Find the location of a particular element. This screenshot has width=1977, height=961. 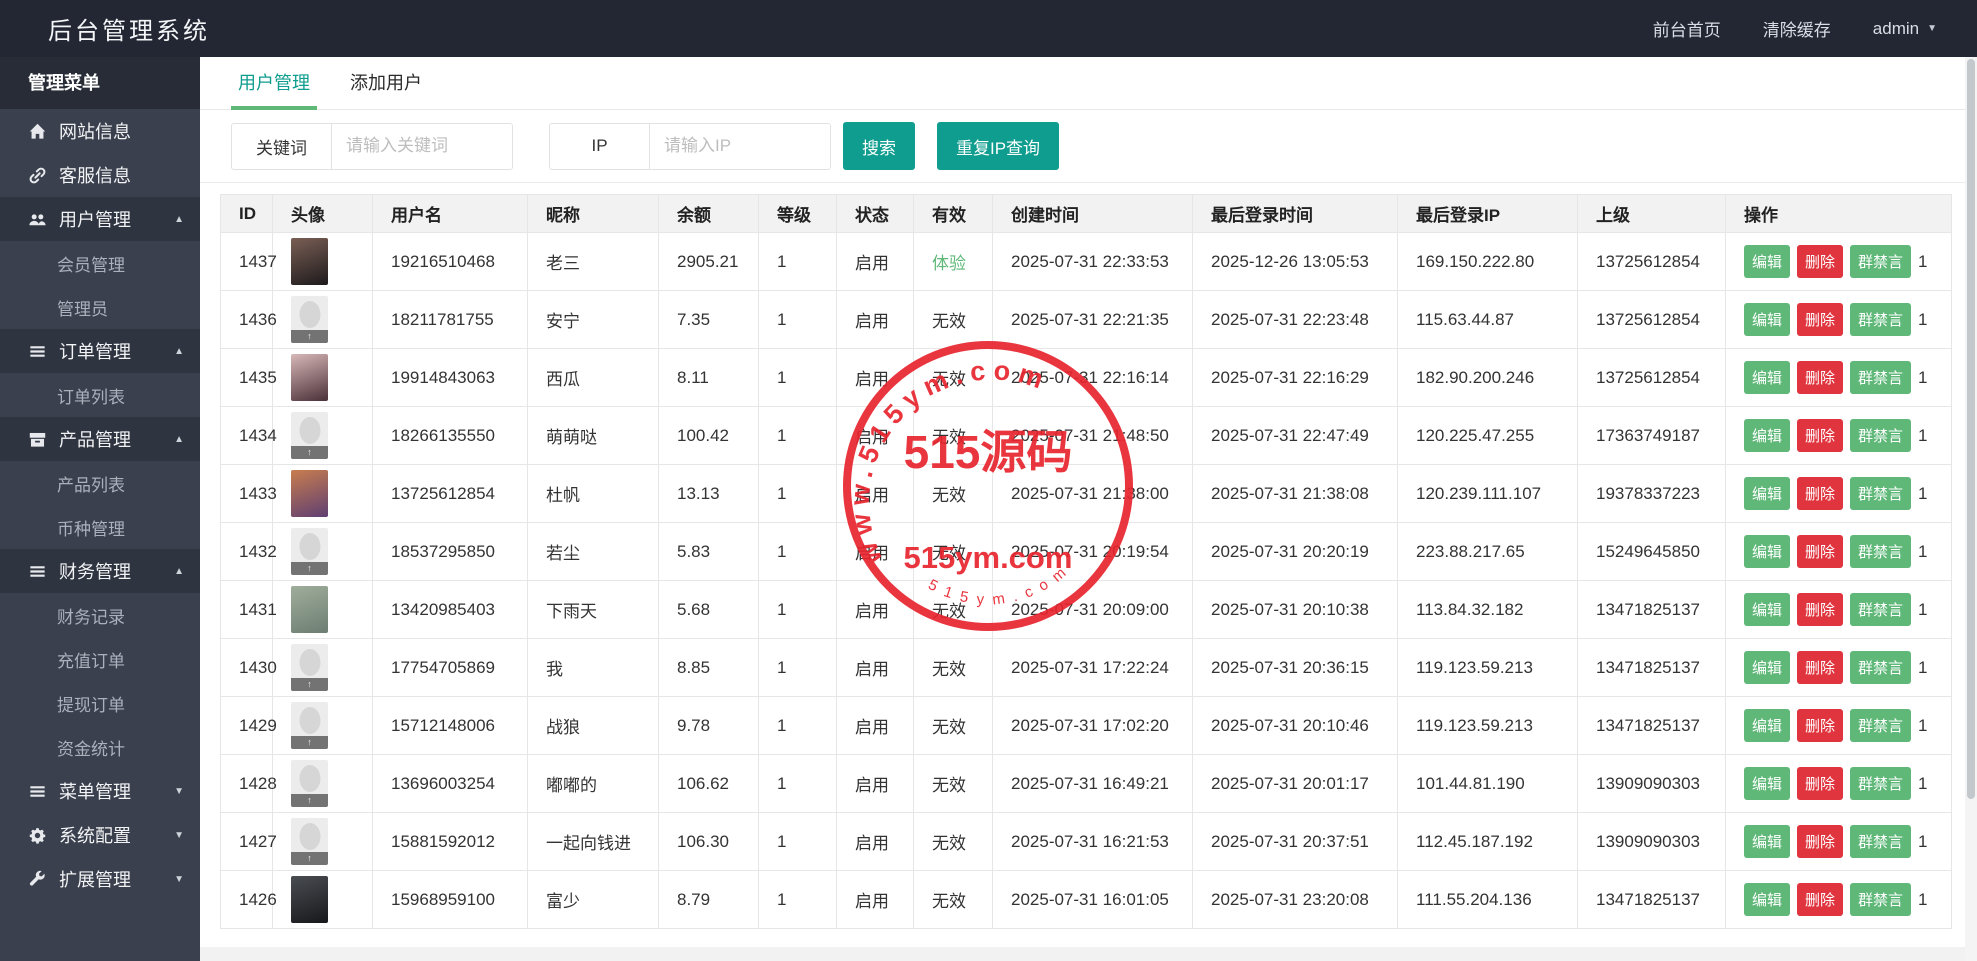

cell-username: 19216510468 is located at coordinates (450, 261).